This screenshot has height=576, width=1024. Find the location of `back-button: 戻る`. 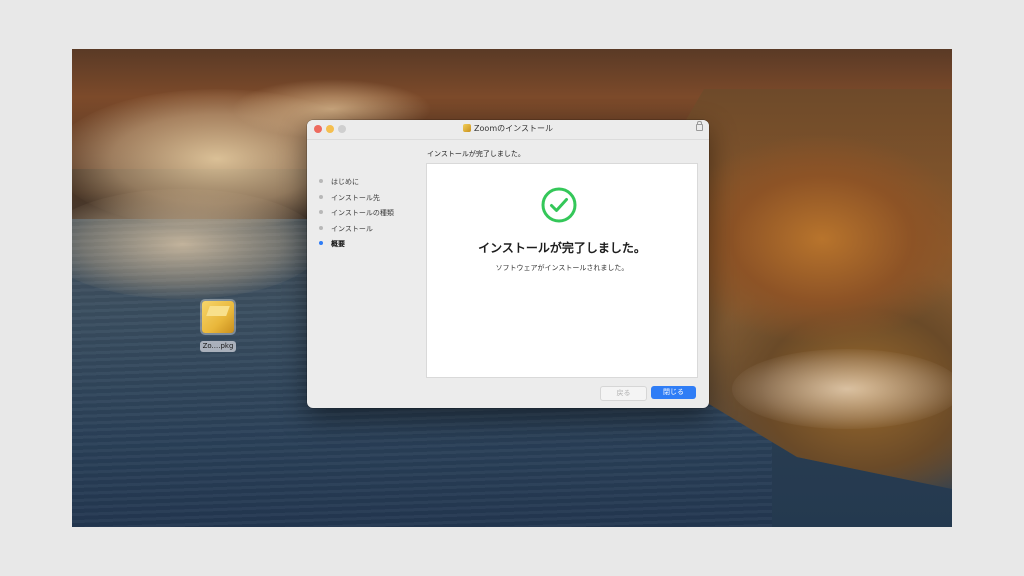

back-button: 戻る is located at coordinates (623, 393).